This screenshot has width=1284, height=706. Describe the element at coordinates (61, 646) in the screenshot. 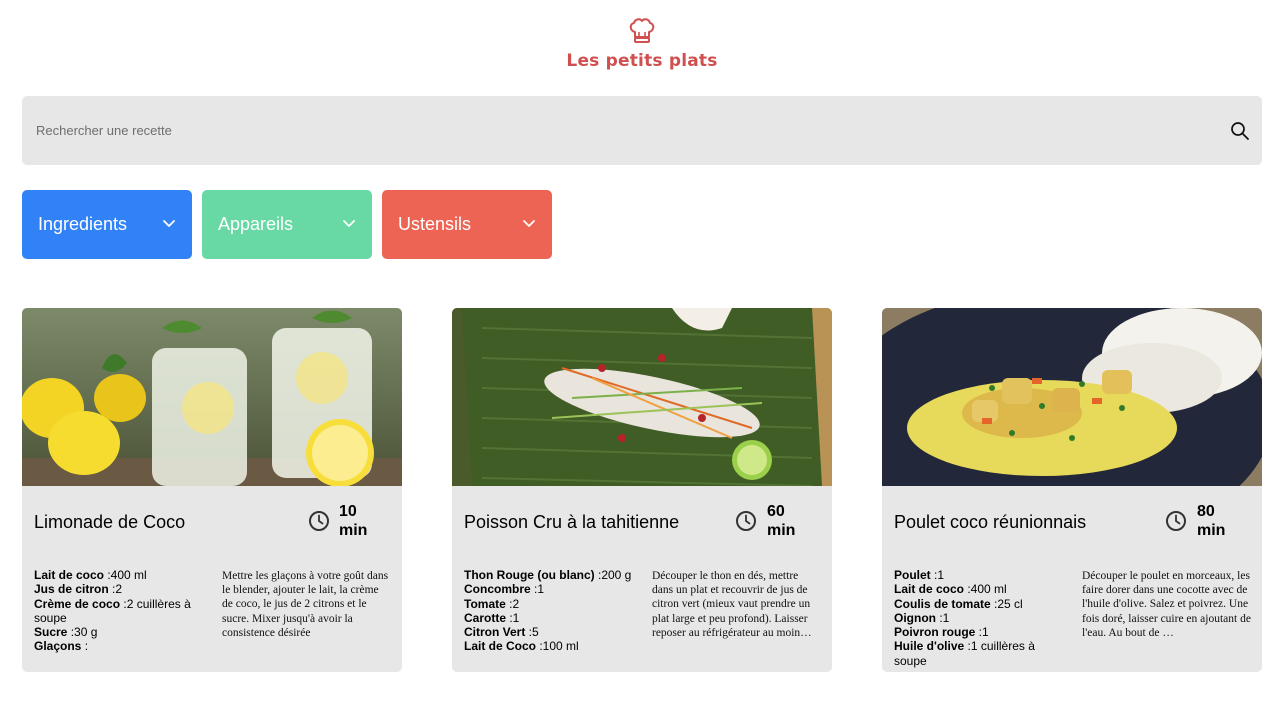

I see `ingredient-item: Glaçons :` at that location.